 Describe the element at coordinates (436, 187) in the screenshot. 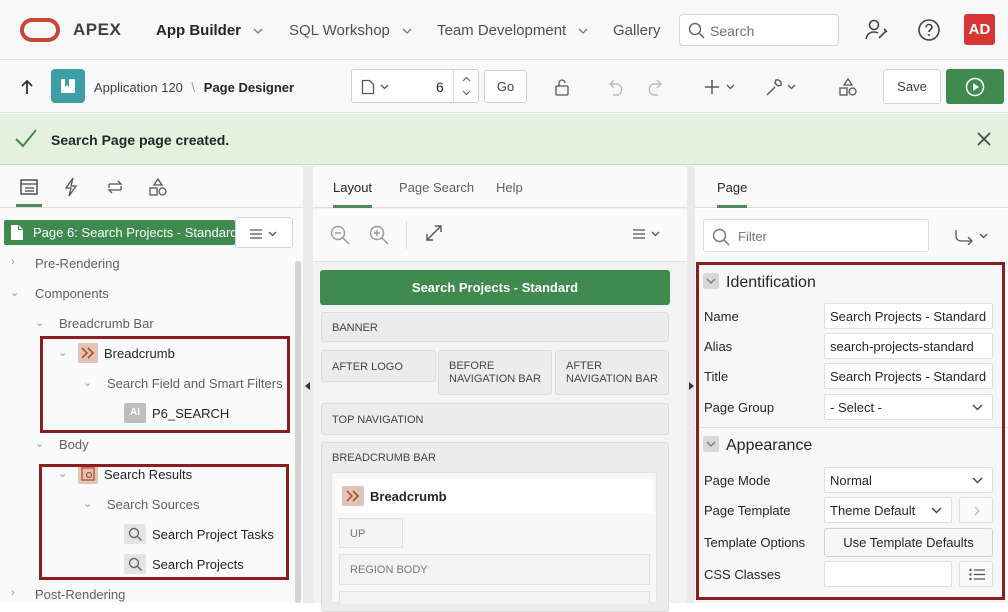

I see `tab-page-search: Page Search` at that location.